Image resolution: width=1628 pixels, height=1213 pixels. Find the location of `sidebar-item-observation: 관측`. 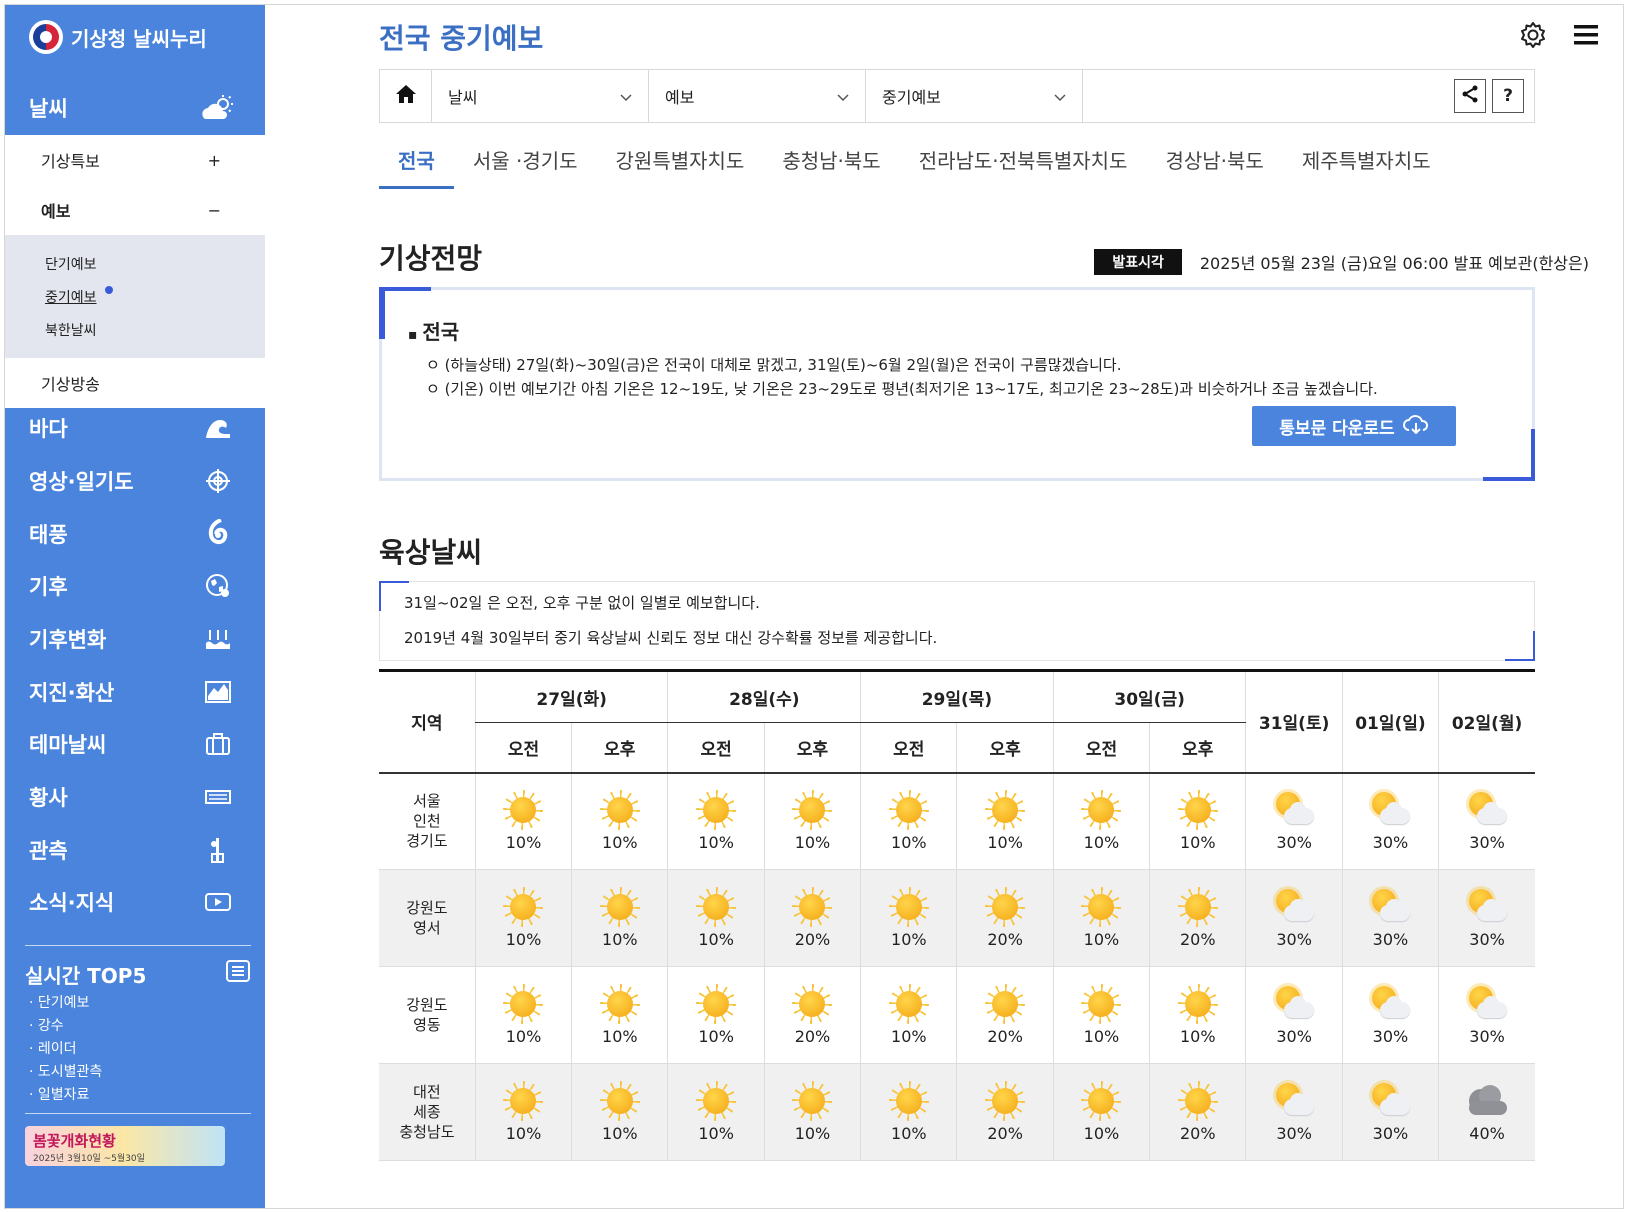

sidebar-item-observation: 관측 is located at coordinates (135, 850).